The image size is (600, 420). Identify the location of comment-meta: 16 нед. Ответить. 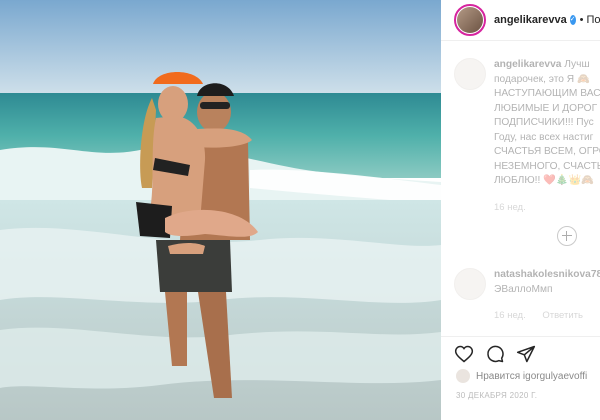
(547, 315).